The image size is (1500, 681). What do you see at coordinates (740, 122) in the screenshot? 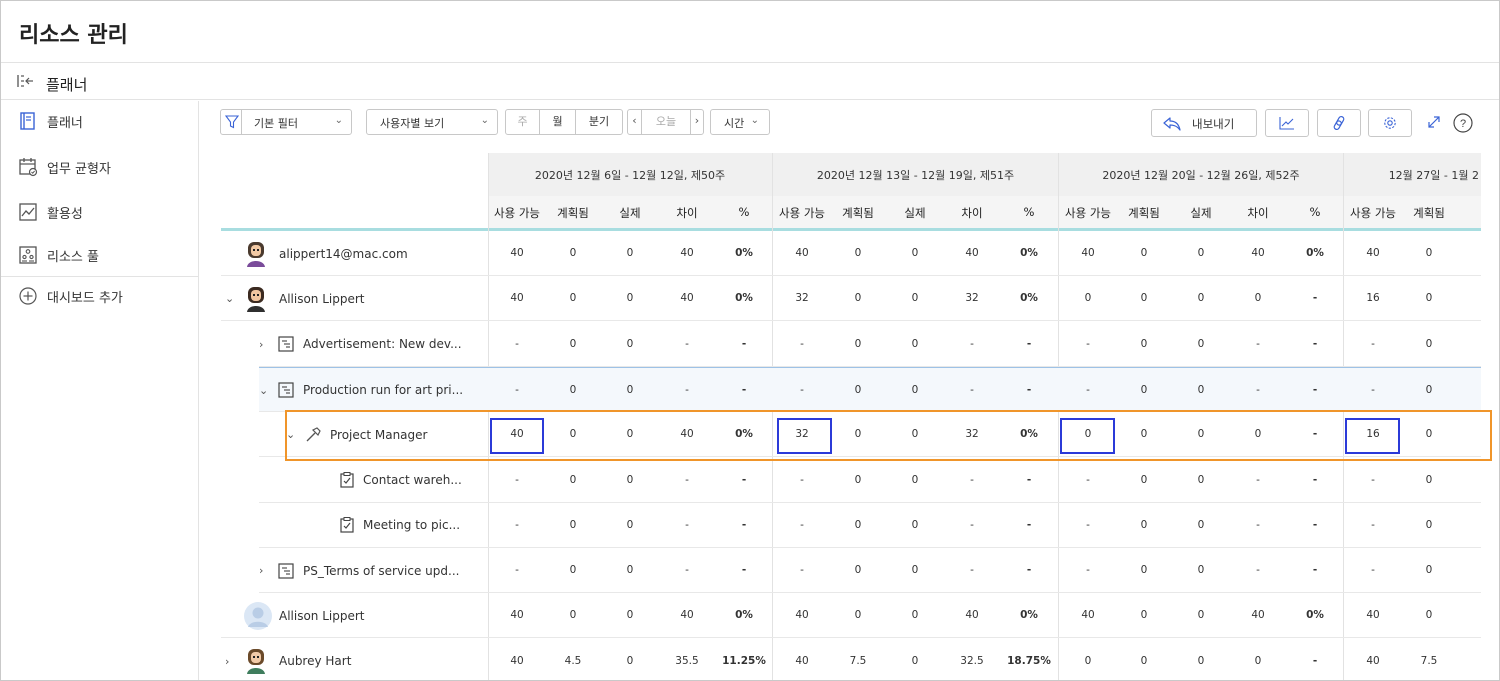
I see `time-dropdown: 시간 ⌄` at bounding box center [740, 122].